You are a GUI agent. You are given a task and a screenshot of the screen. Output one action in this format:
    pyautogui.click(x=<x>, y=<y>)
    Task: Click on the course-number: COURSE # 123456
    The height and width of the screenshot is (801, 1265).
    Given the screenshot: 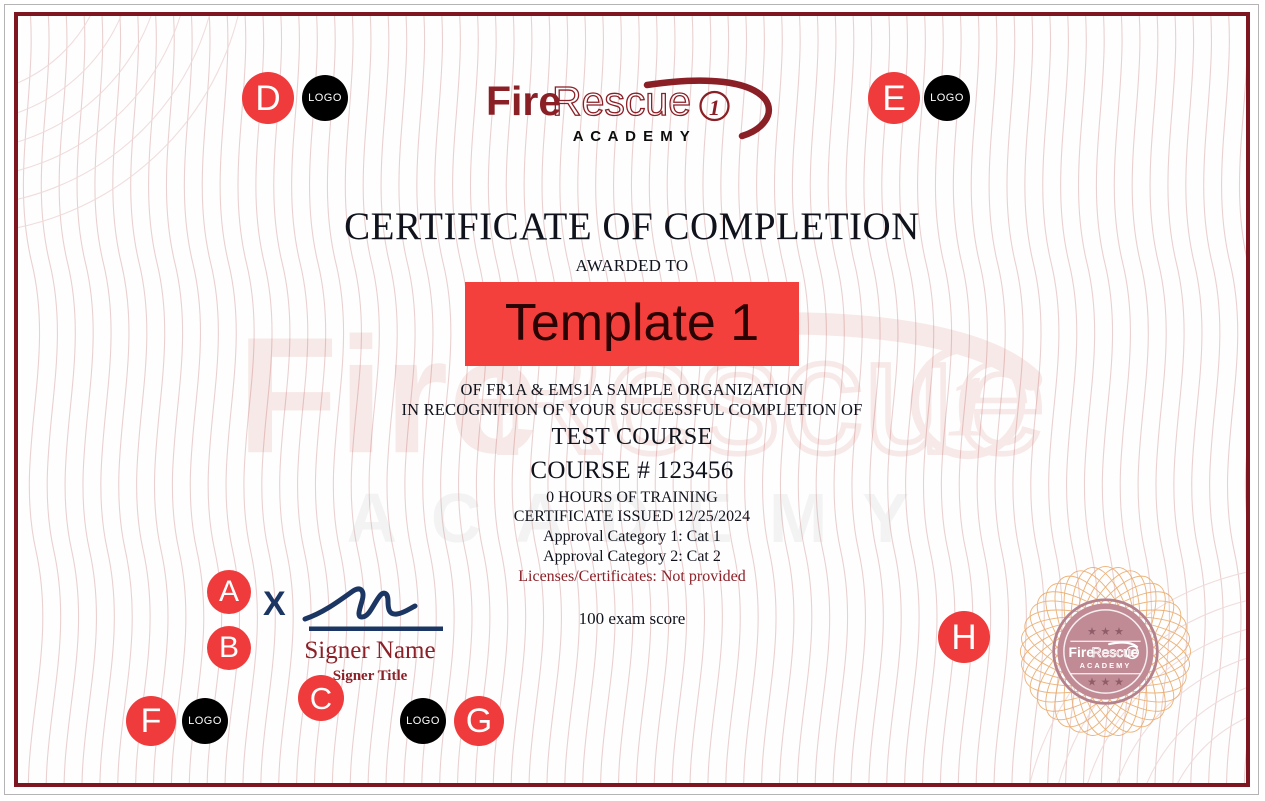 What is the action you would take?
    pyautogui.click(x=632, y=470)
    